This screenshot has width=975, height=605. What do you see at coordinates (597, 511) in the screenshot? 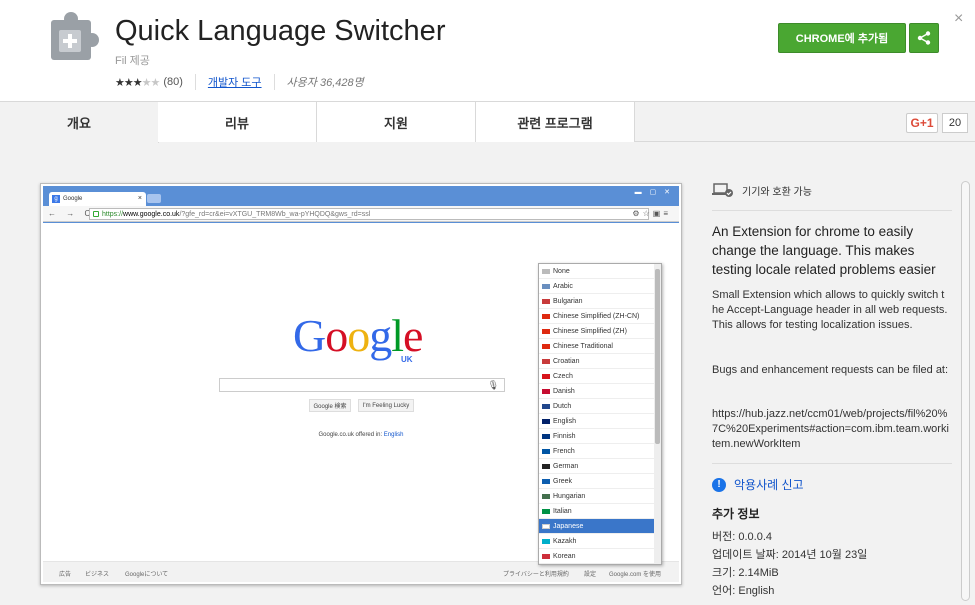
I see `language-option: Italian` at bounding box center [597, 511].